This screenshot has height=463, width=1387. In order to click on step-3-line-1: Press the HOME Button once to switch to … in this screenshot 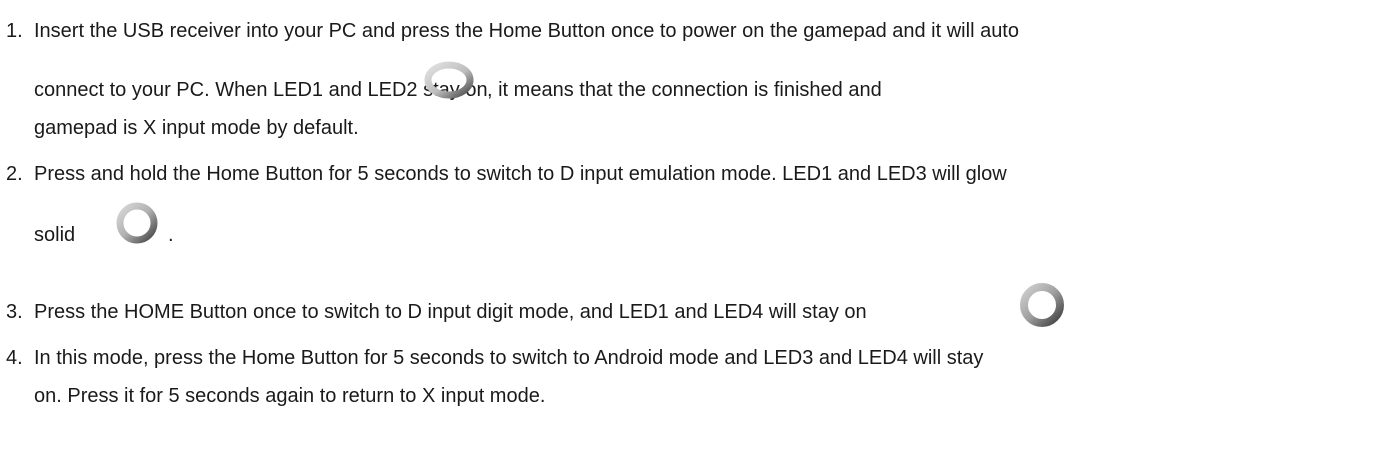, I will do `click(450, 312)`.